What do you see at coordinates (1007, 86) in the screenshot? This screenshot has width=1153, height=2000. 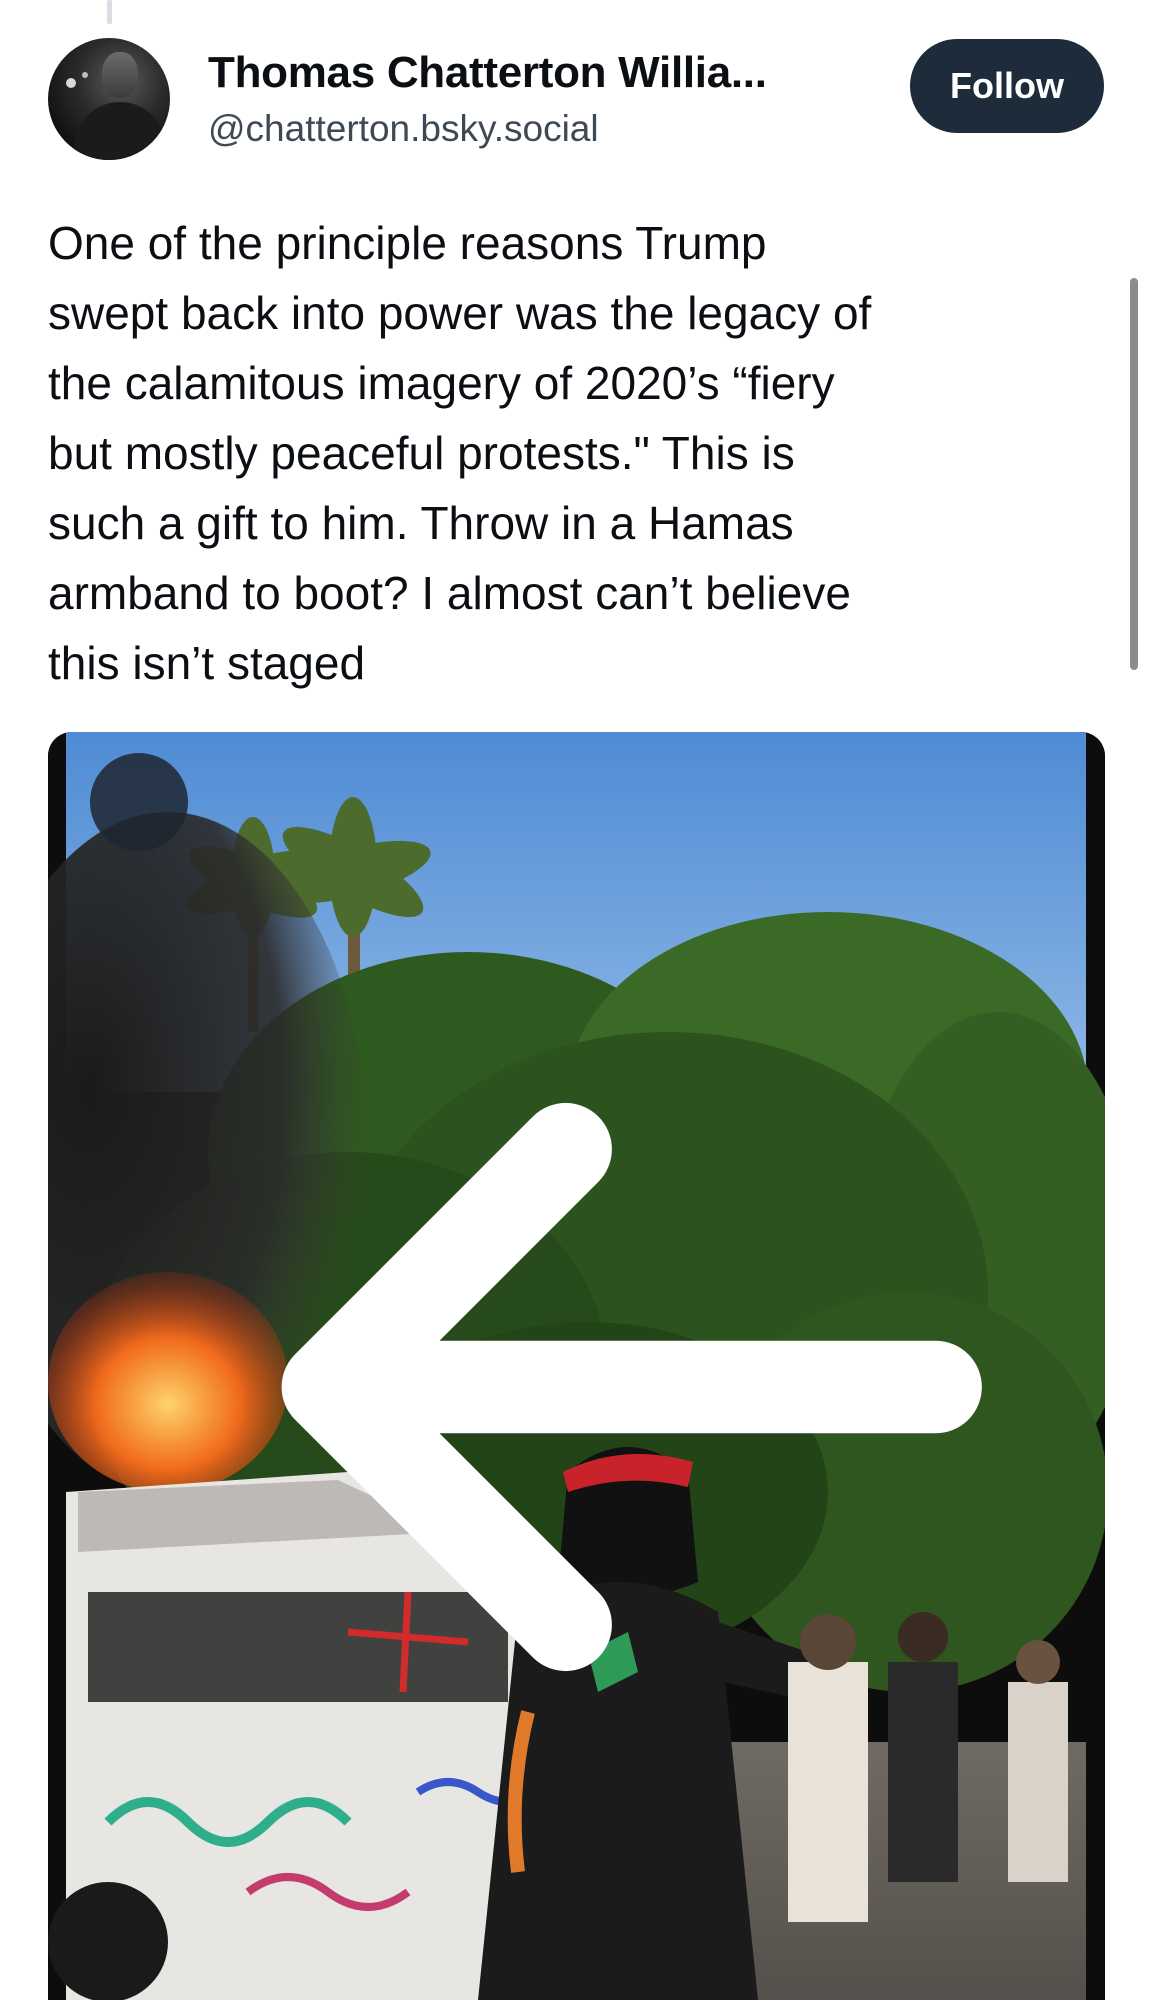 I see `follow-button: Follow` at bounding box center [1007, 86].